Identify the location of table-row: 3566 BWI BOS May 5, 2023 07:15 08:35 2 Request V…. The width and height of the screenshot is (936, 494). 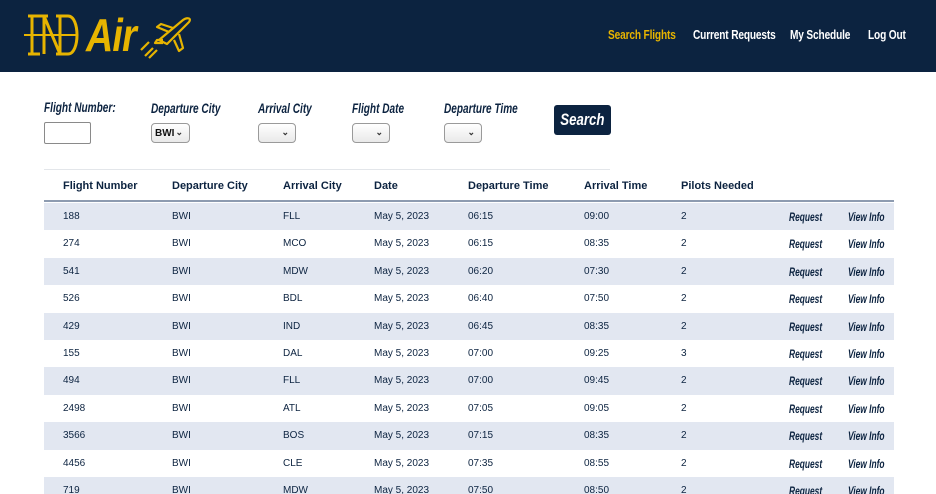
(469, 436).